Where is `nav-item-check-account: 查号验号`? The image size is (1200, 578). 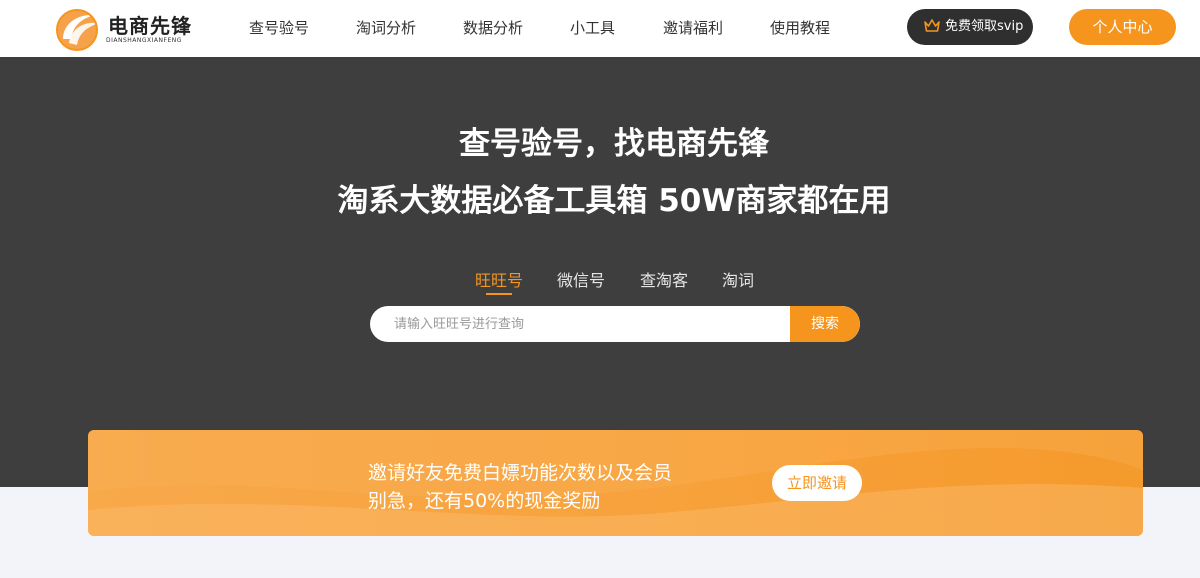 nav-item-check-account: 查号验号 is located at coordinates (279, 28).